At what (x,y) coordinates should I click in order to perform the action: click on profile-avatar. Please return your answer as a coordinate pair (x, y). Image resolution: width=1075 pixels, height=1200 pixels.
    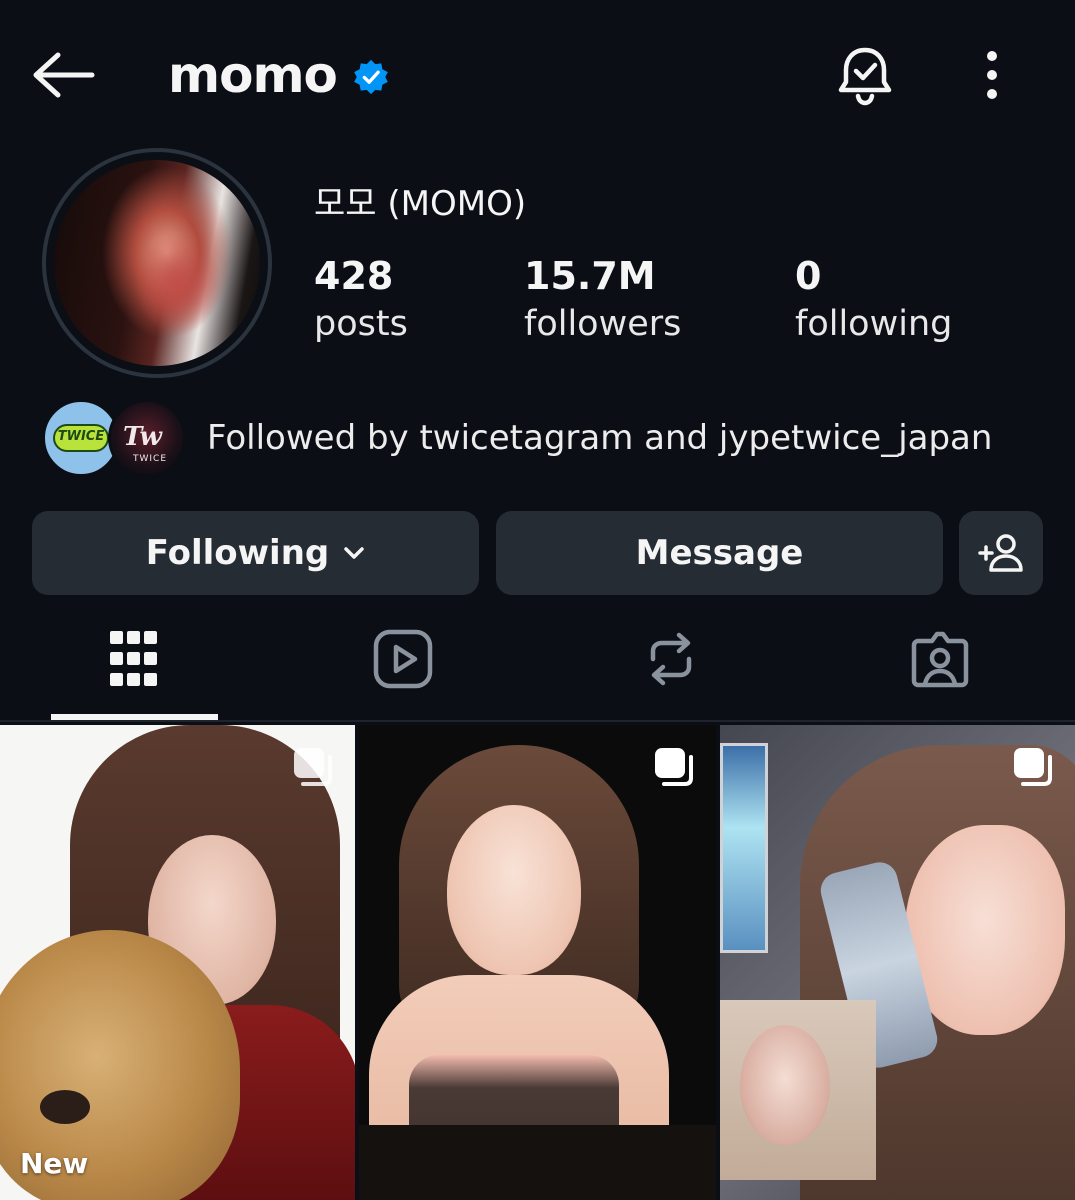
    Looking at the image, I should click on (157, 263).